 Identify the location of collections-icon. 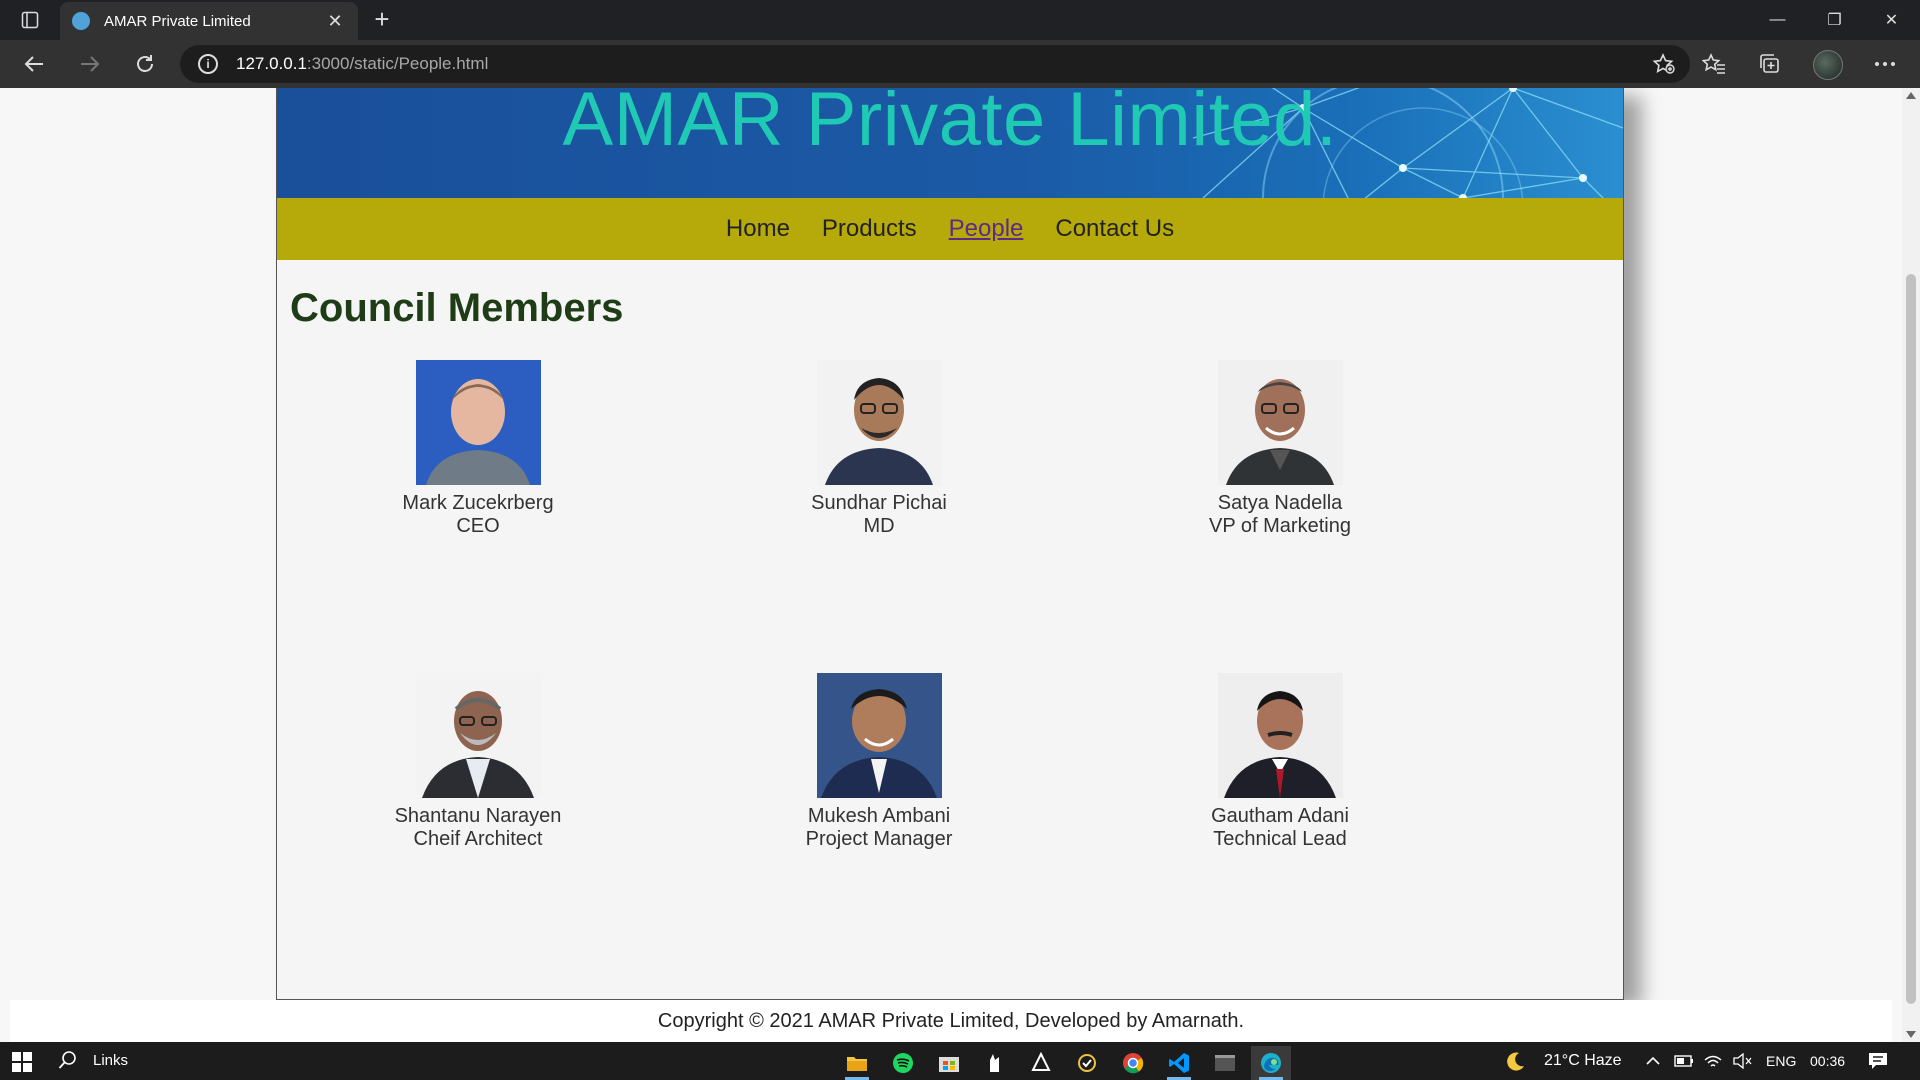
(1770, 64).